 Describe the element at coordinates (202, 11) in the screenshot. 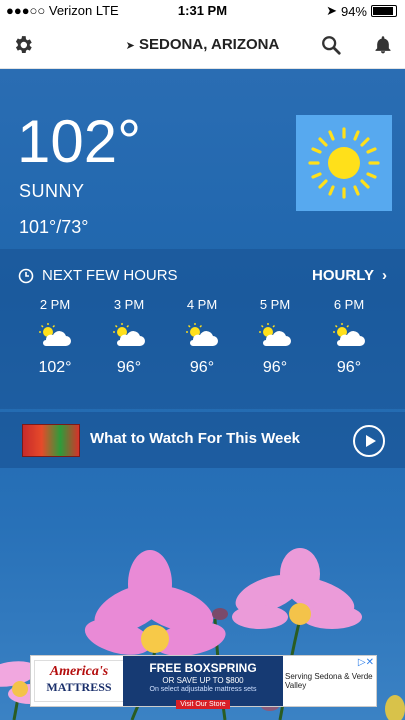

I see `status-bar: ●●●○○ Verizon LTE 1:31 PM ➤ 94%` at that location.